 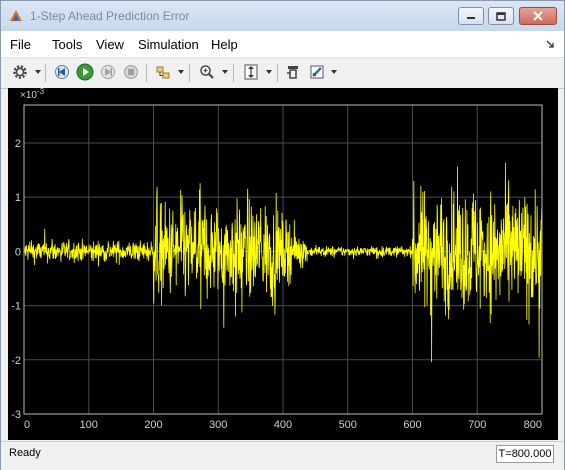 I want to click on gear-icon, so click(x=20, y=72).